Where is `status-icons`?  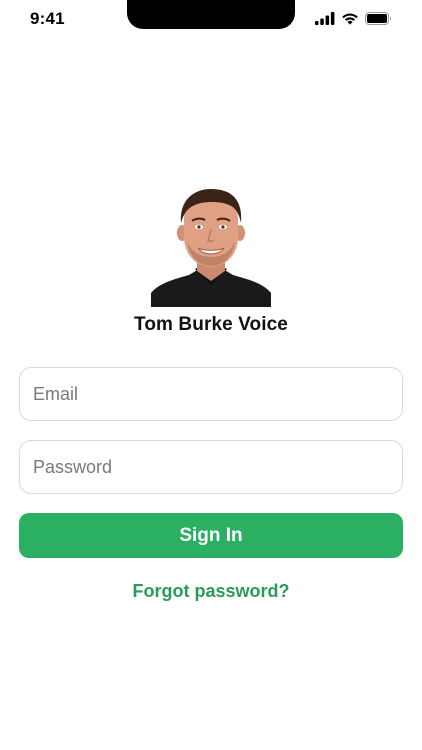 status-icons is located at coordinates (353, 18).